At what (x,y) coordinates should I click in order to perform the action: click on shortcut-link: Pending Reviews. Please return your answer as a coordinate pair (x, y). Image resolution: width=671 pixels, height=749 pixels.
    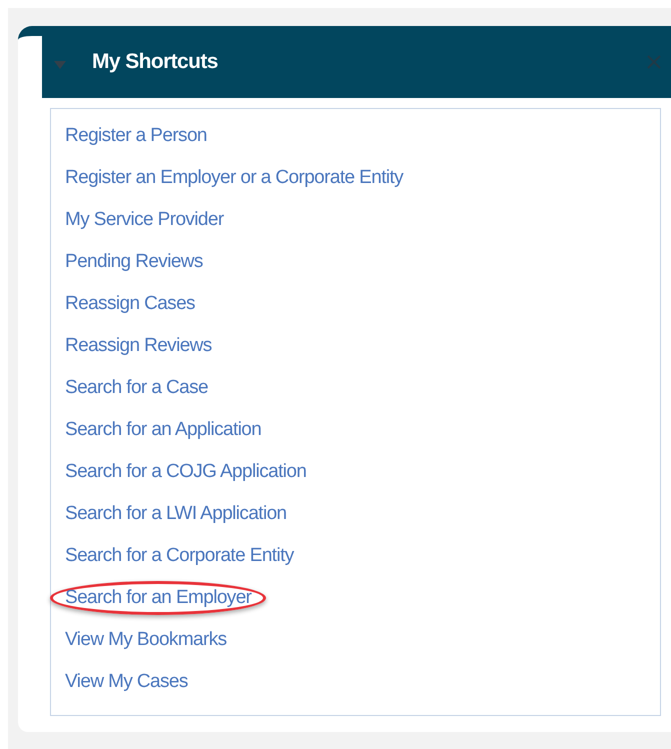
    Looking at the image, I should click on (134, 262).